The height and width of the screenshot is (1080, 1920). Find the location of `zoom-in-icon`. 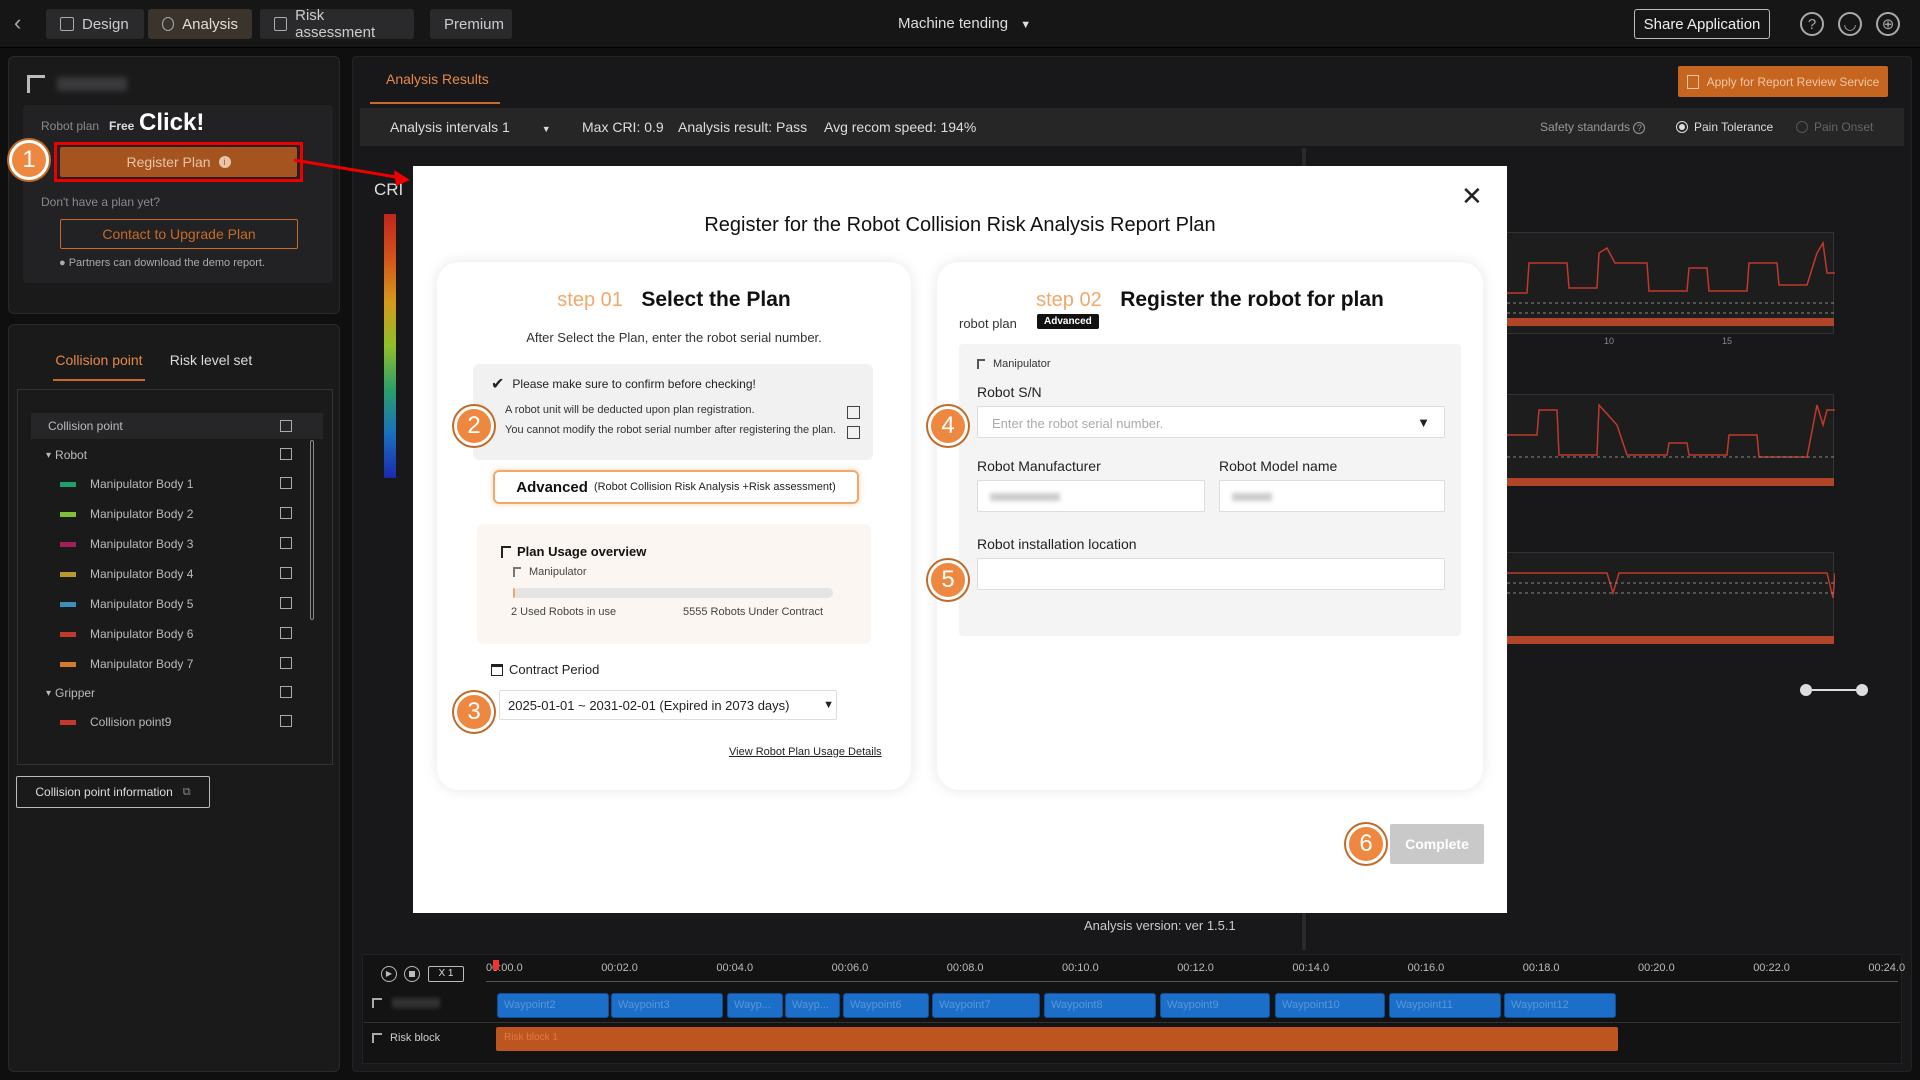

zoom-in-icon is located at coordinates (1862, 690).